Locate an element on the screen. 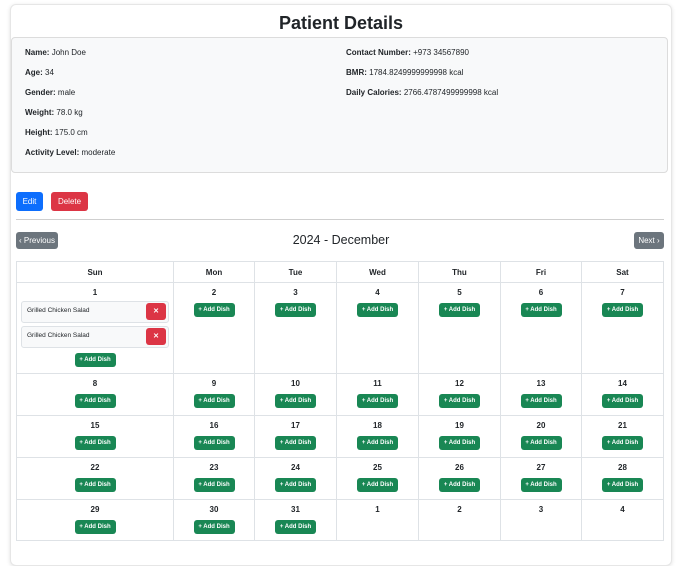 The width and height of the screenshot is (682, 566). day-number: 6 is located at coordinates (541, 292).